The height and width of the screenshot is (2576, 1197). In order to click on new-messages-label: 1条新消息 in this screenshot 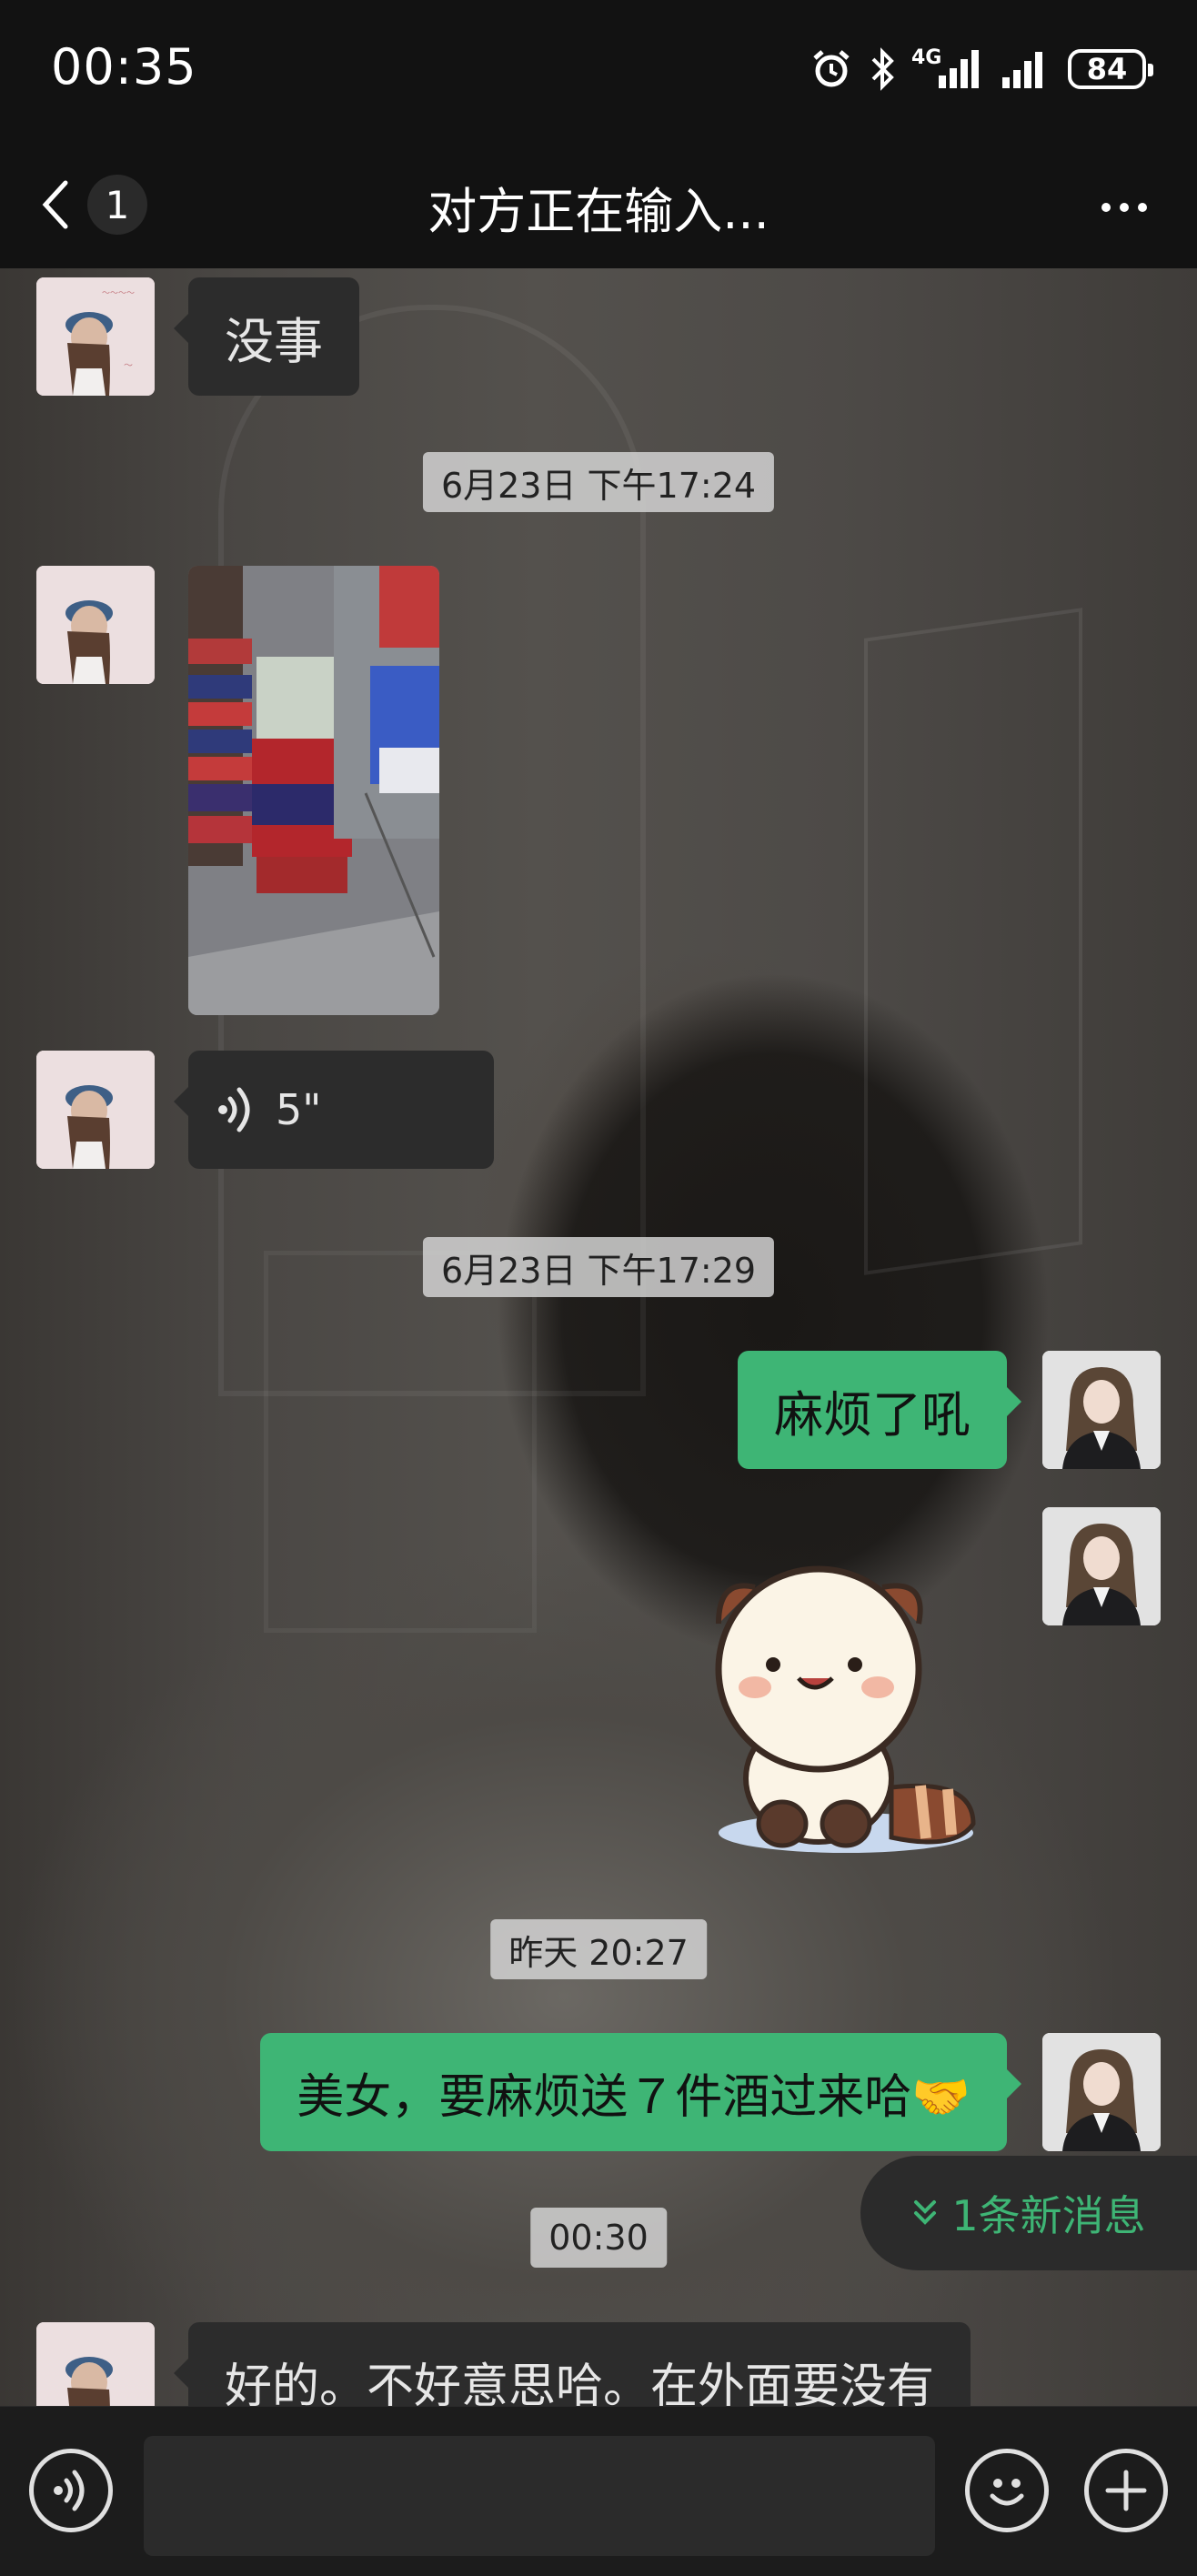, I will do `click(1048, 2215)`.